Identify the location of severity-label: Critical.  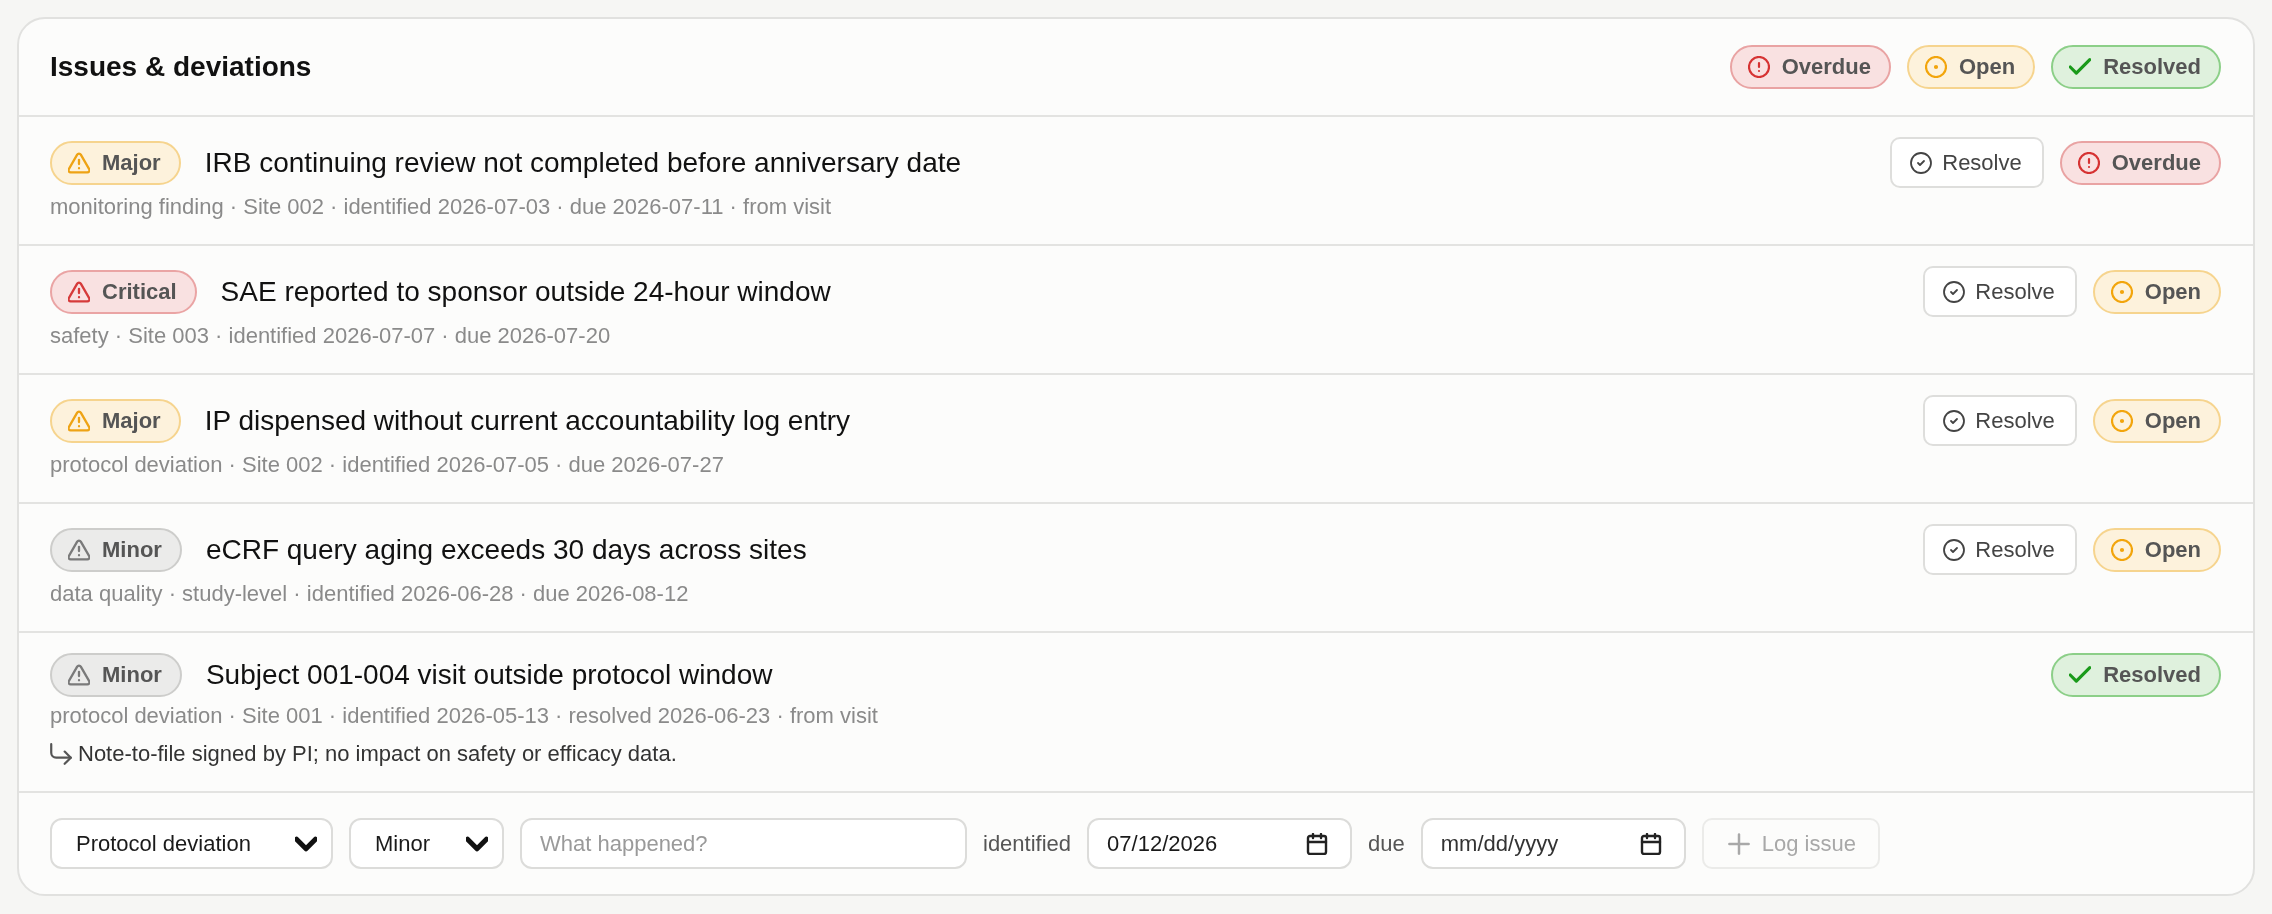
(139, 291).